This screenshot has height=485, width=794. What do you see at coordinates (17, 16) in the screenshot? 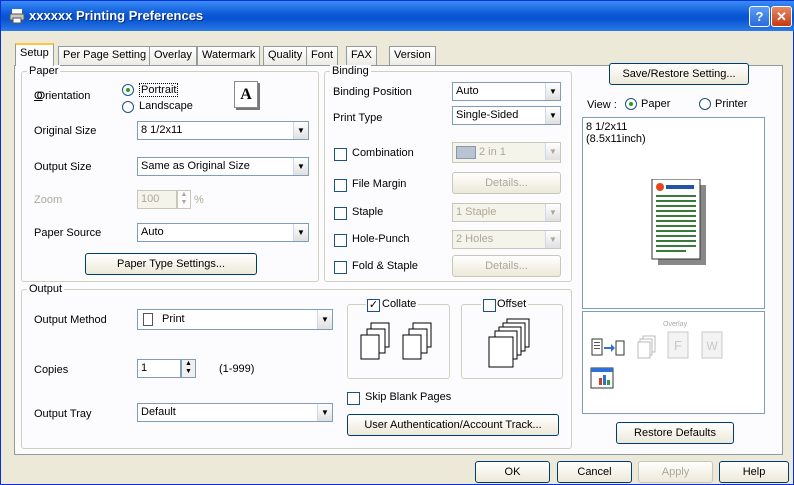
I see `printer-icon` at bounding box center [17, 16].